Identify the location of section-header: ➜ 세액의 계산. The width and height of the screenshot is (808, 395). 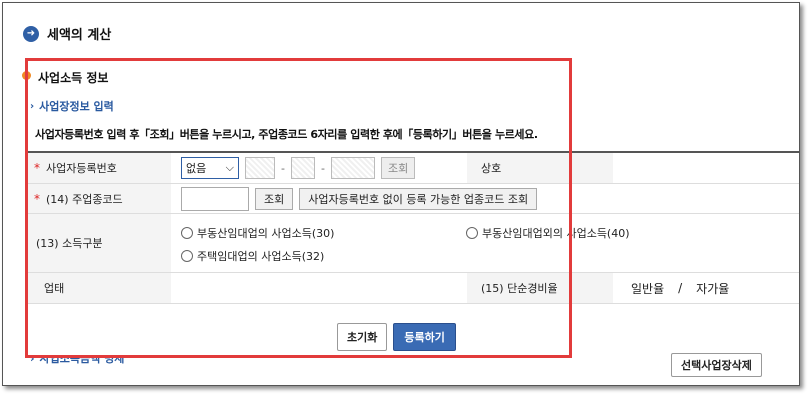
(67, 33).